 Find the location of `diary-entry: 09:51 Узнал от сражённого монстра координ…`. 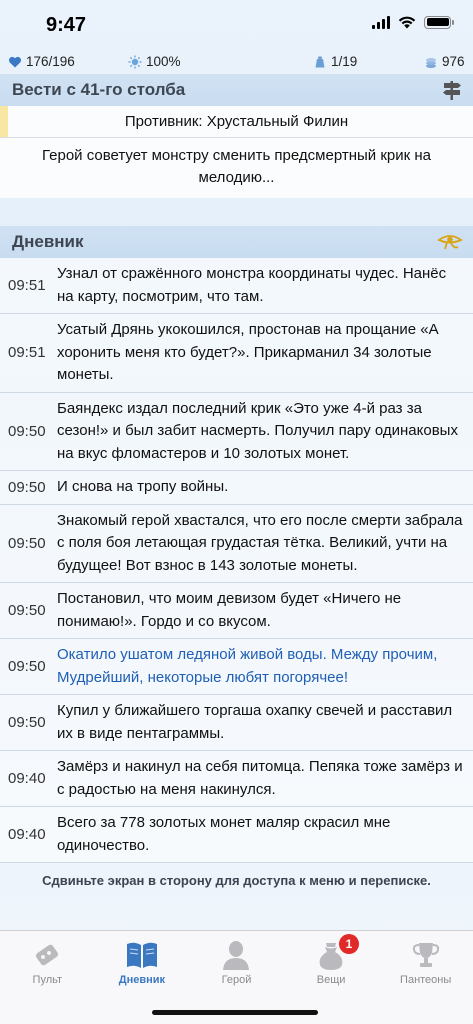

diary-entry: 09:51 Узнал от сражённого монстра координ… is located at coordinates (236, 286).